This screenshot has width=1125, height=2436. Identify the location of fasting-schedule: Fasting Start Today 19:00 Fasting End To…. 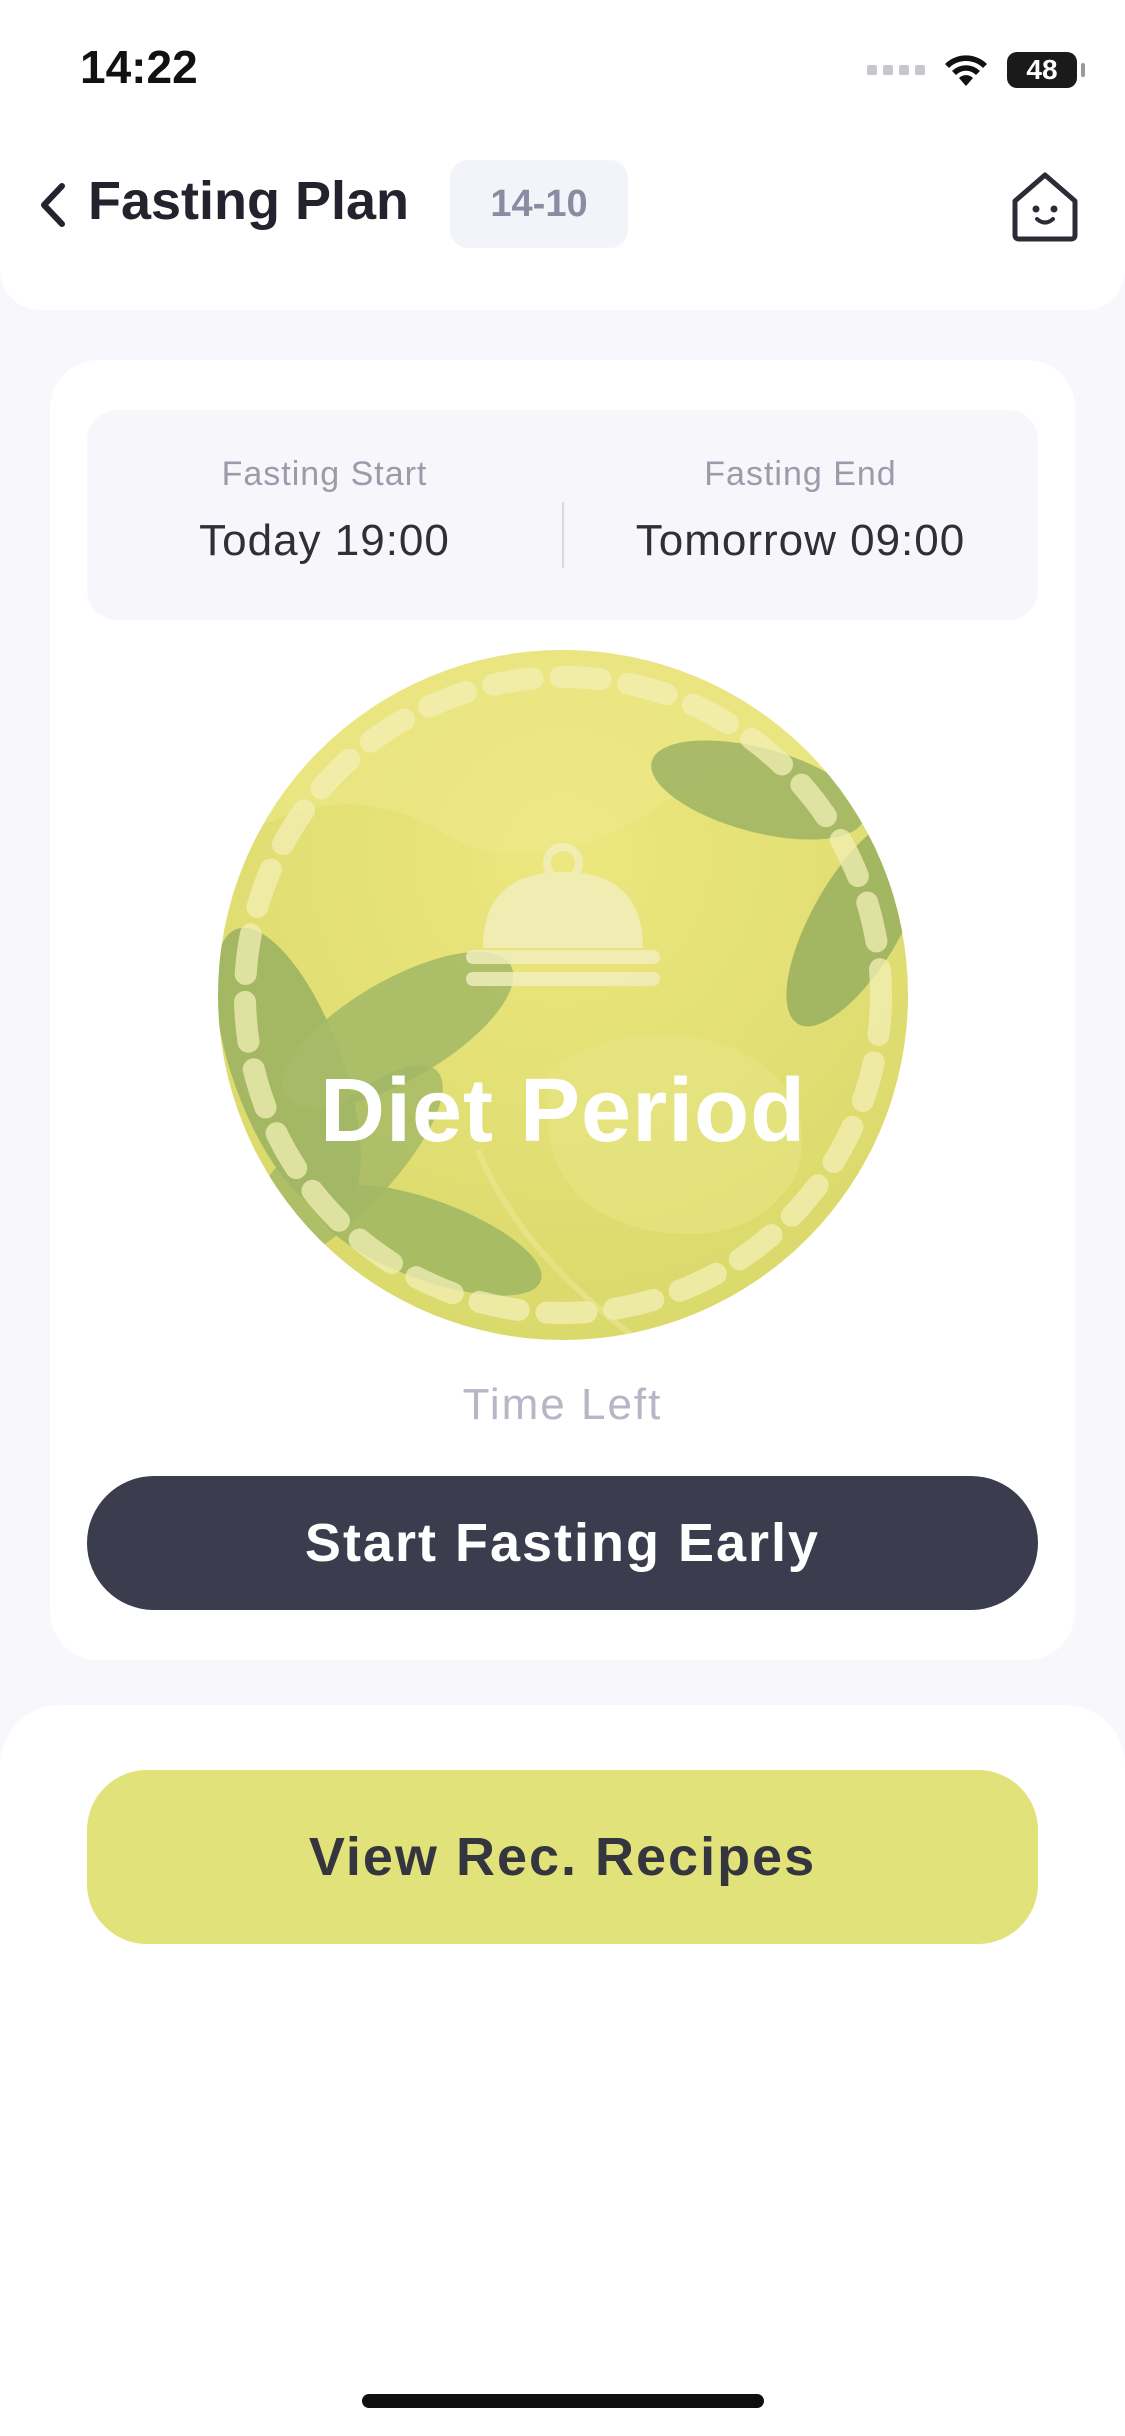
(562, 515).